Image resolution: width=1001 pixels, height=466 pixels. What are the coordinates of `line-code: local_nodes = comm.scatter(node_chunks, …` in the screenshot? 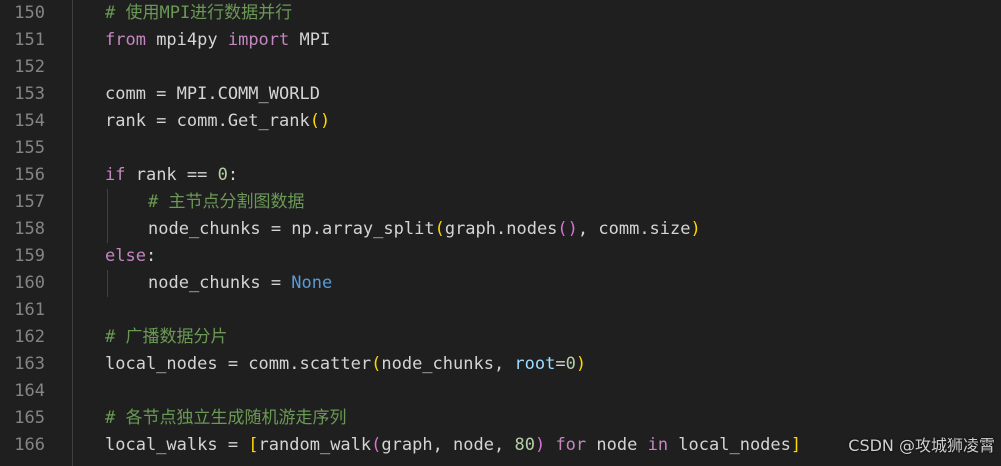 It's located at (345, 364).